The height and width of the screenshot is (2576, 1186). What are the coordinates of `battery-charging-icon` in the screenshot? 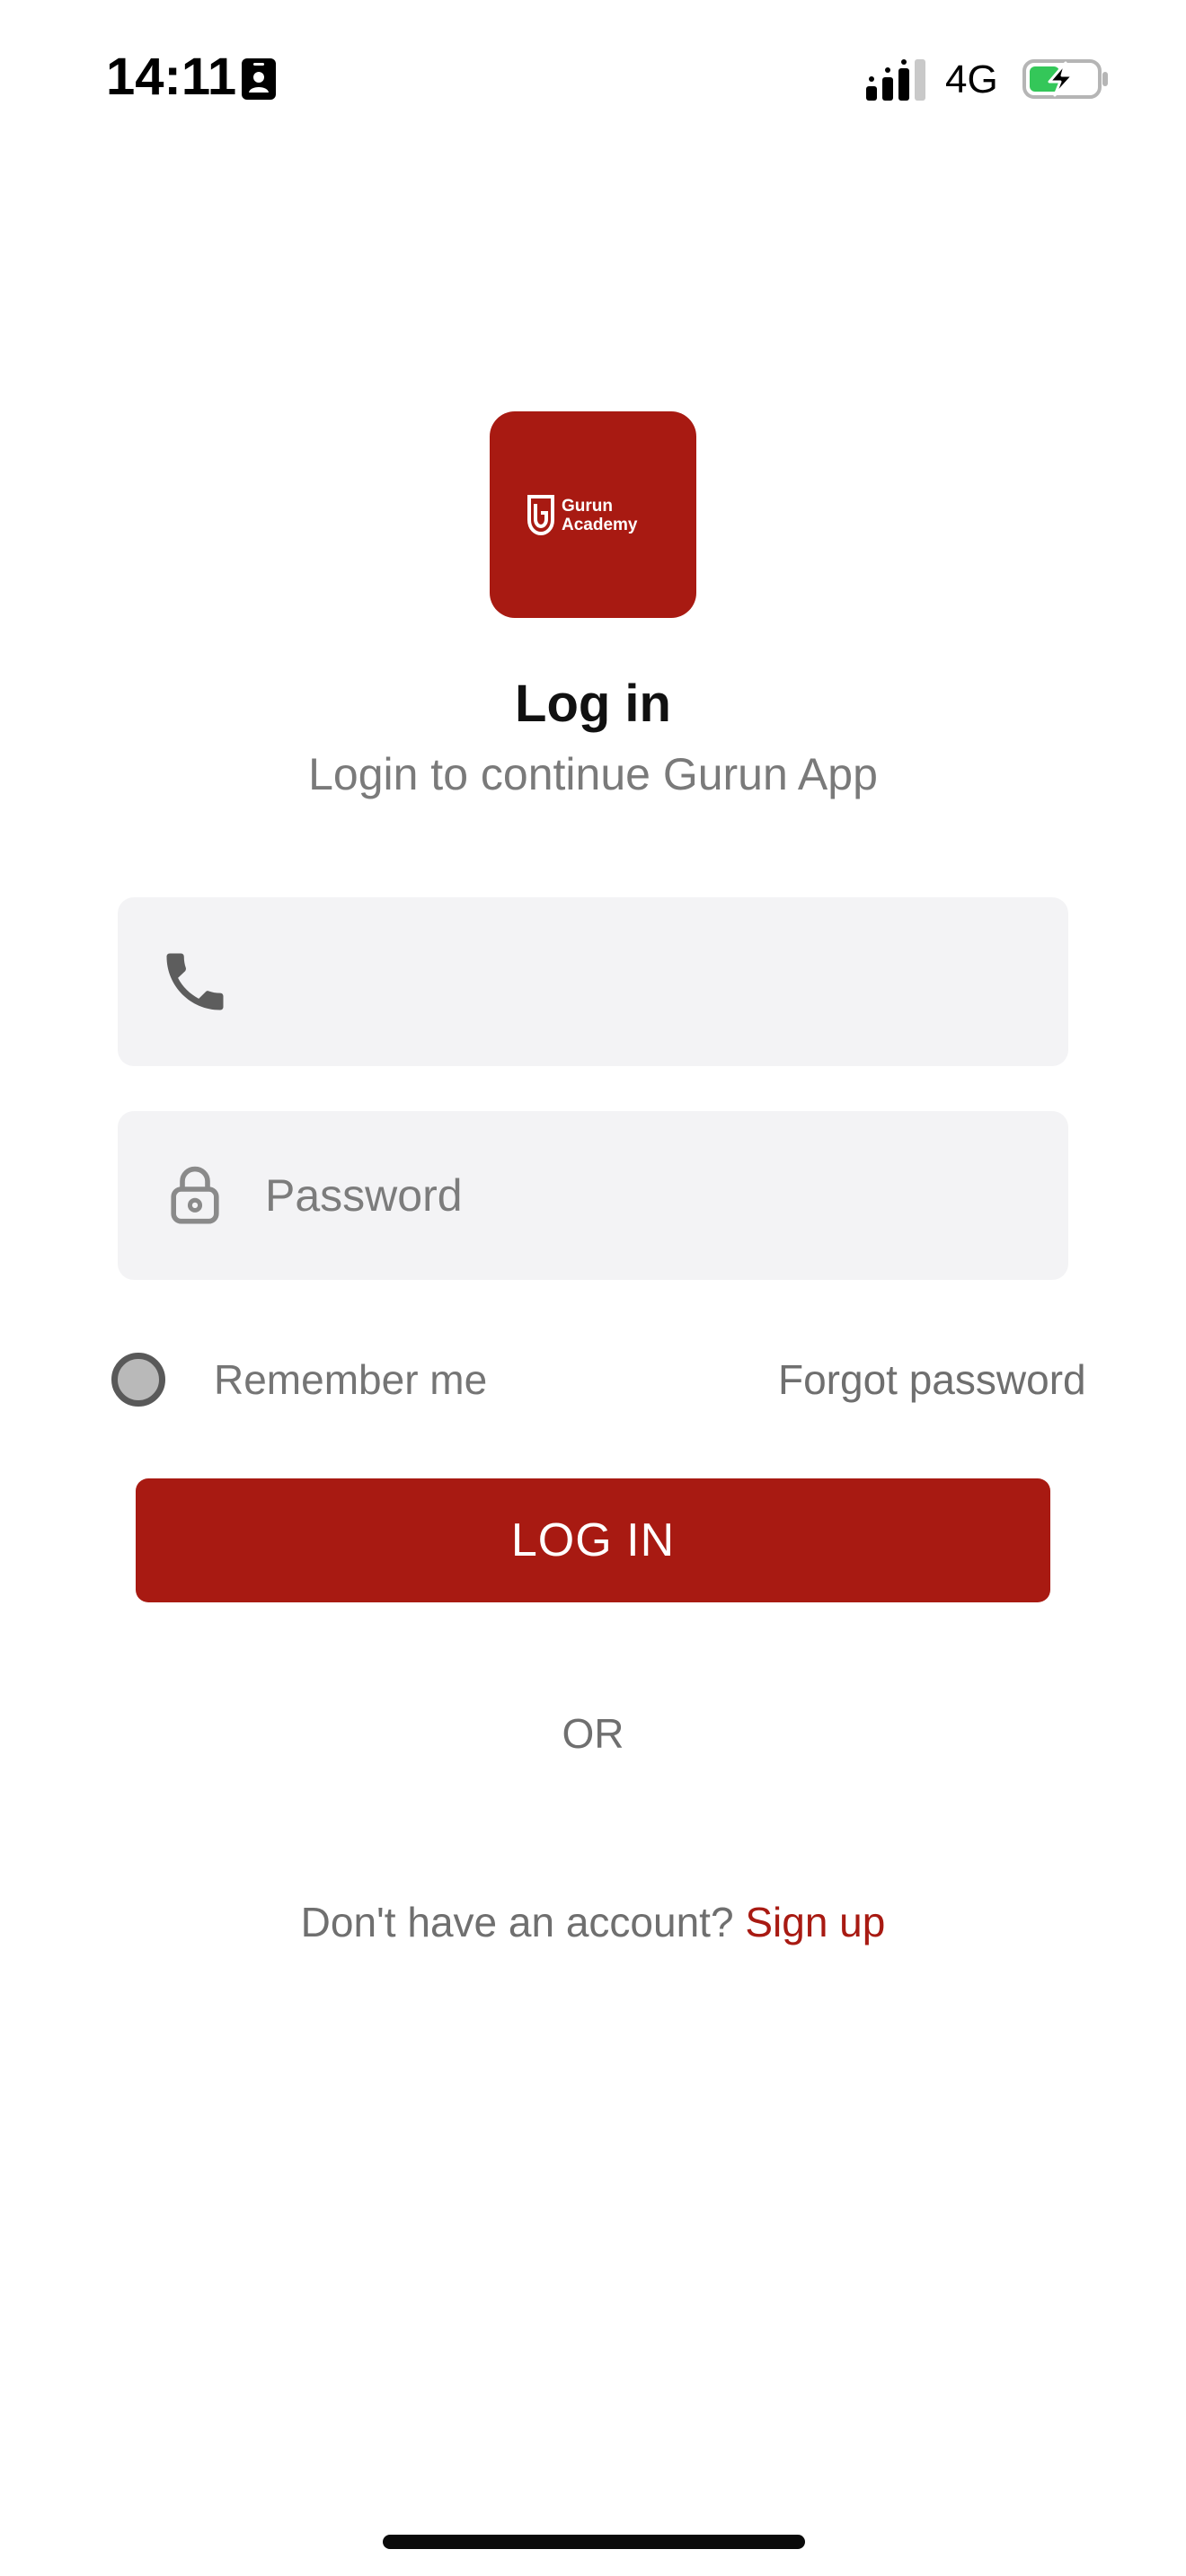 It's located at (1065, 79).